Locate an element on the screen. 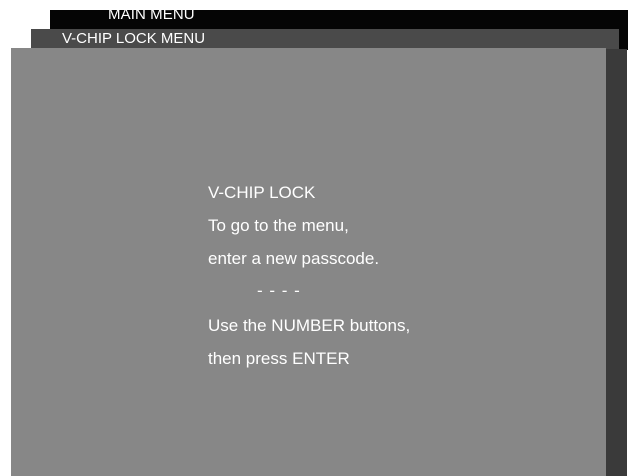 This screenshot has width=637, height=476. instruction-line-3: Use the NUMBER buttons, is located at coordinates (309, 325).